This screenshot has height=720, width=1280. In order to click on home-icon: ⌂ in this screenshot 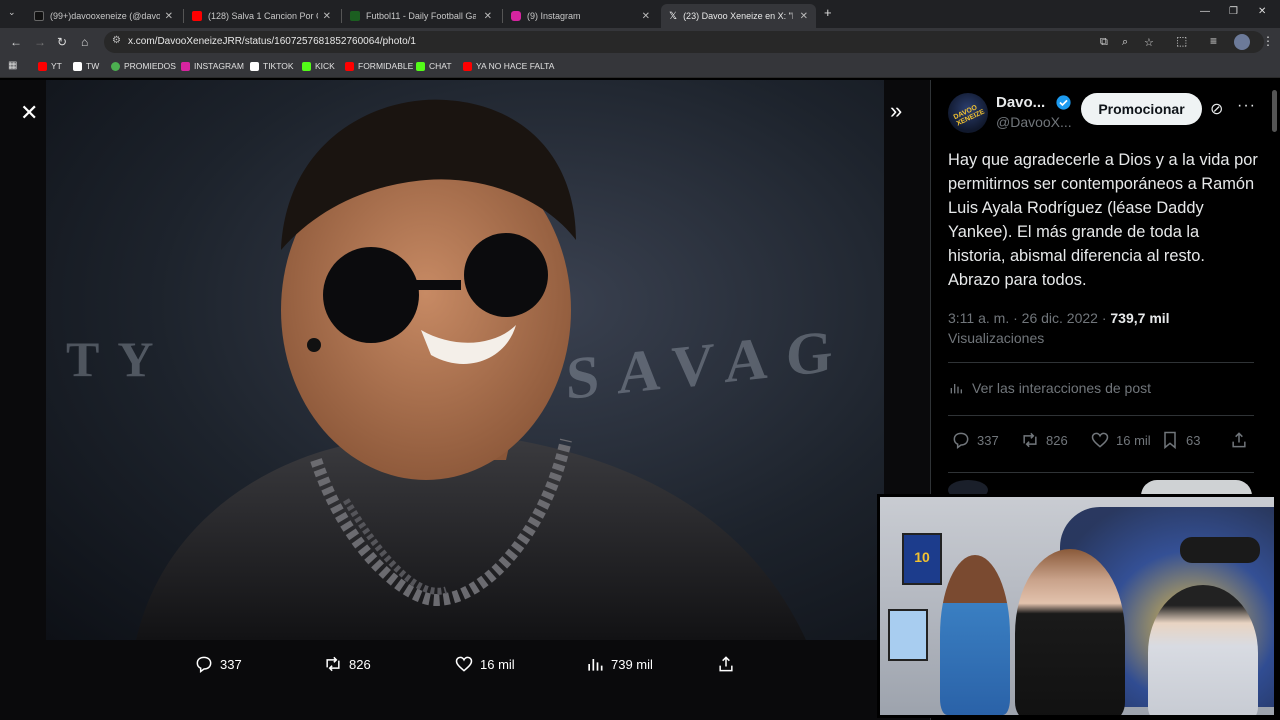, I will do `click(84, 42)`.